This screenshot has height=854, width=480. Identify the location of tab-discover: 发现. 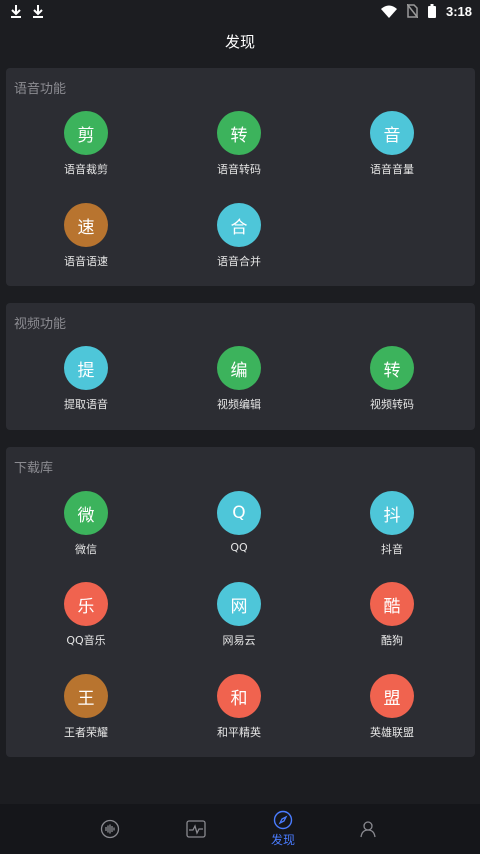
(283, 829).